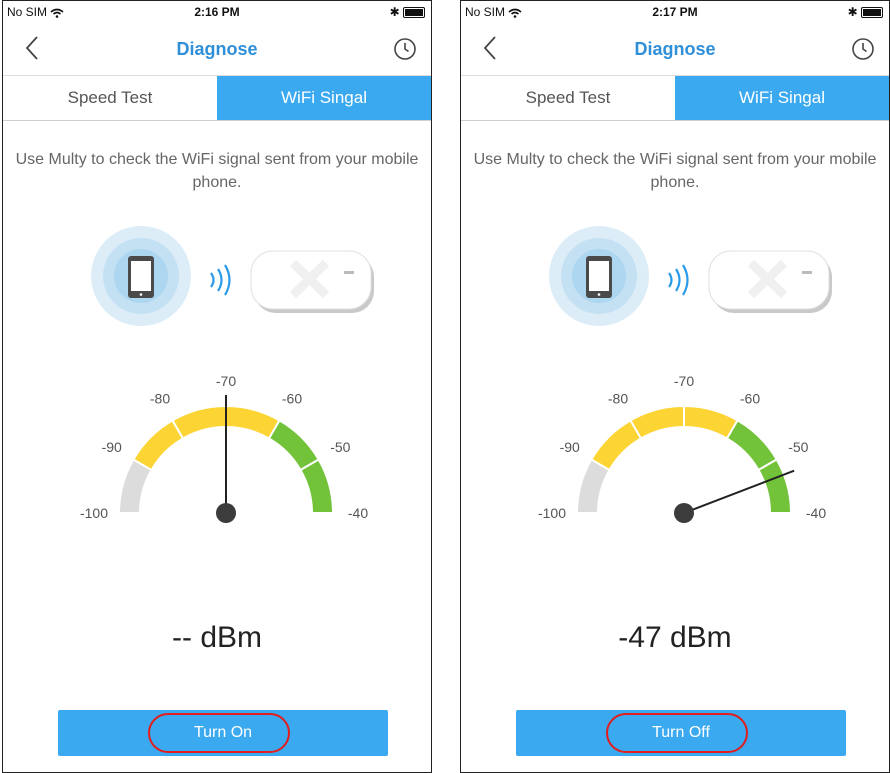 This screenshot has width=890, height=773. I want to click on clock-time: 2:16 PM, so click(217, 12).